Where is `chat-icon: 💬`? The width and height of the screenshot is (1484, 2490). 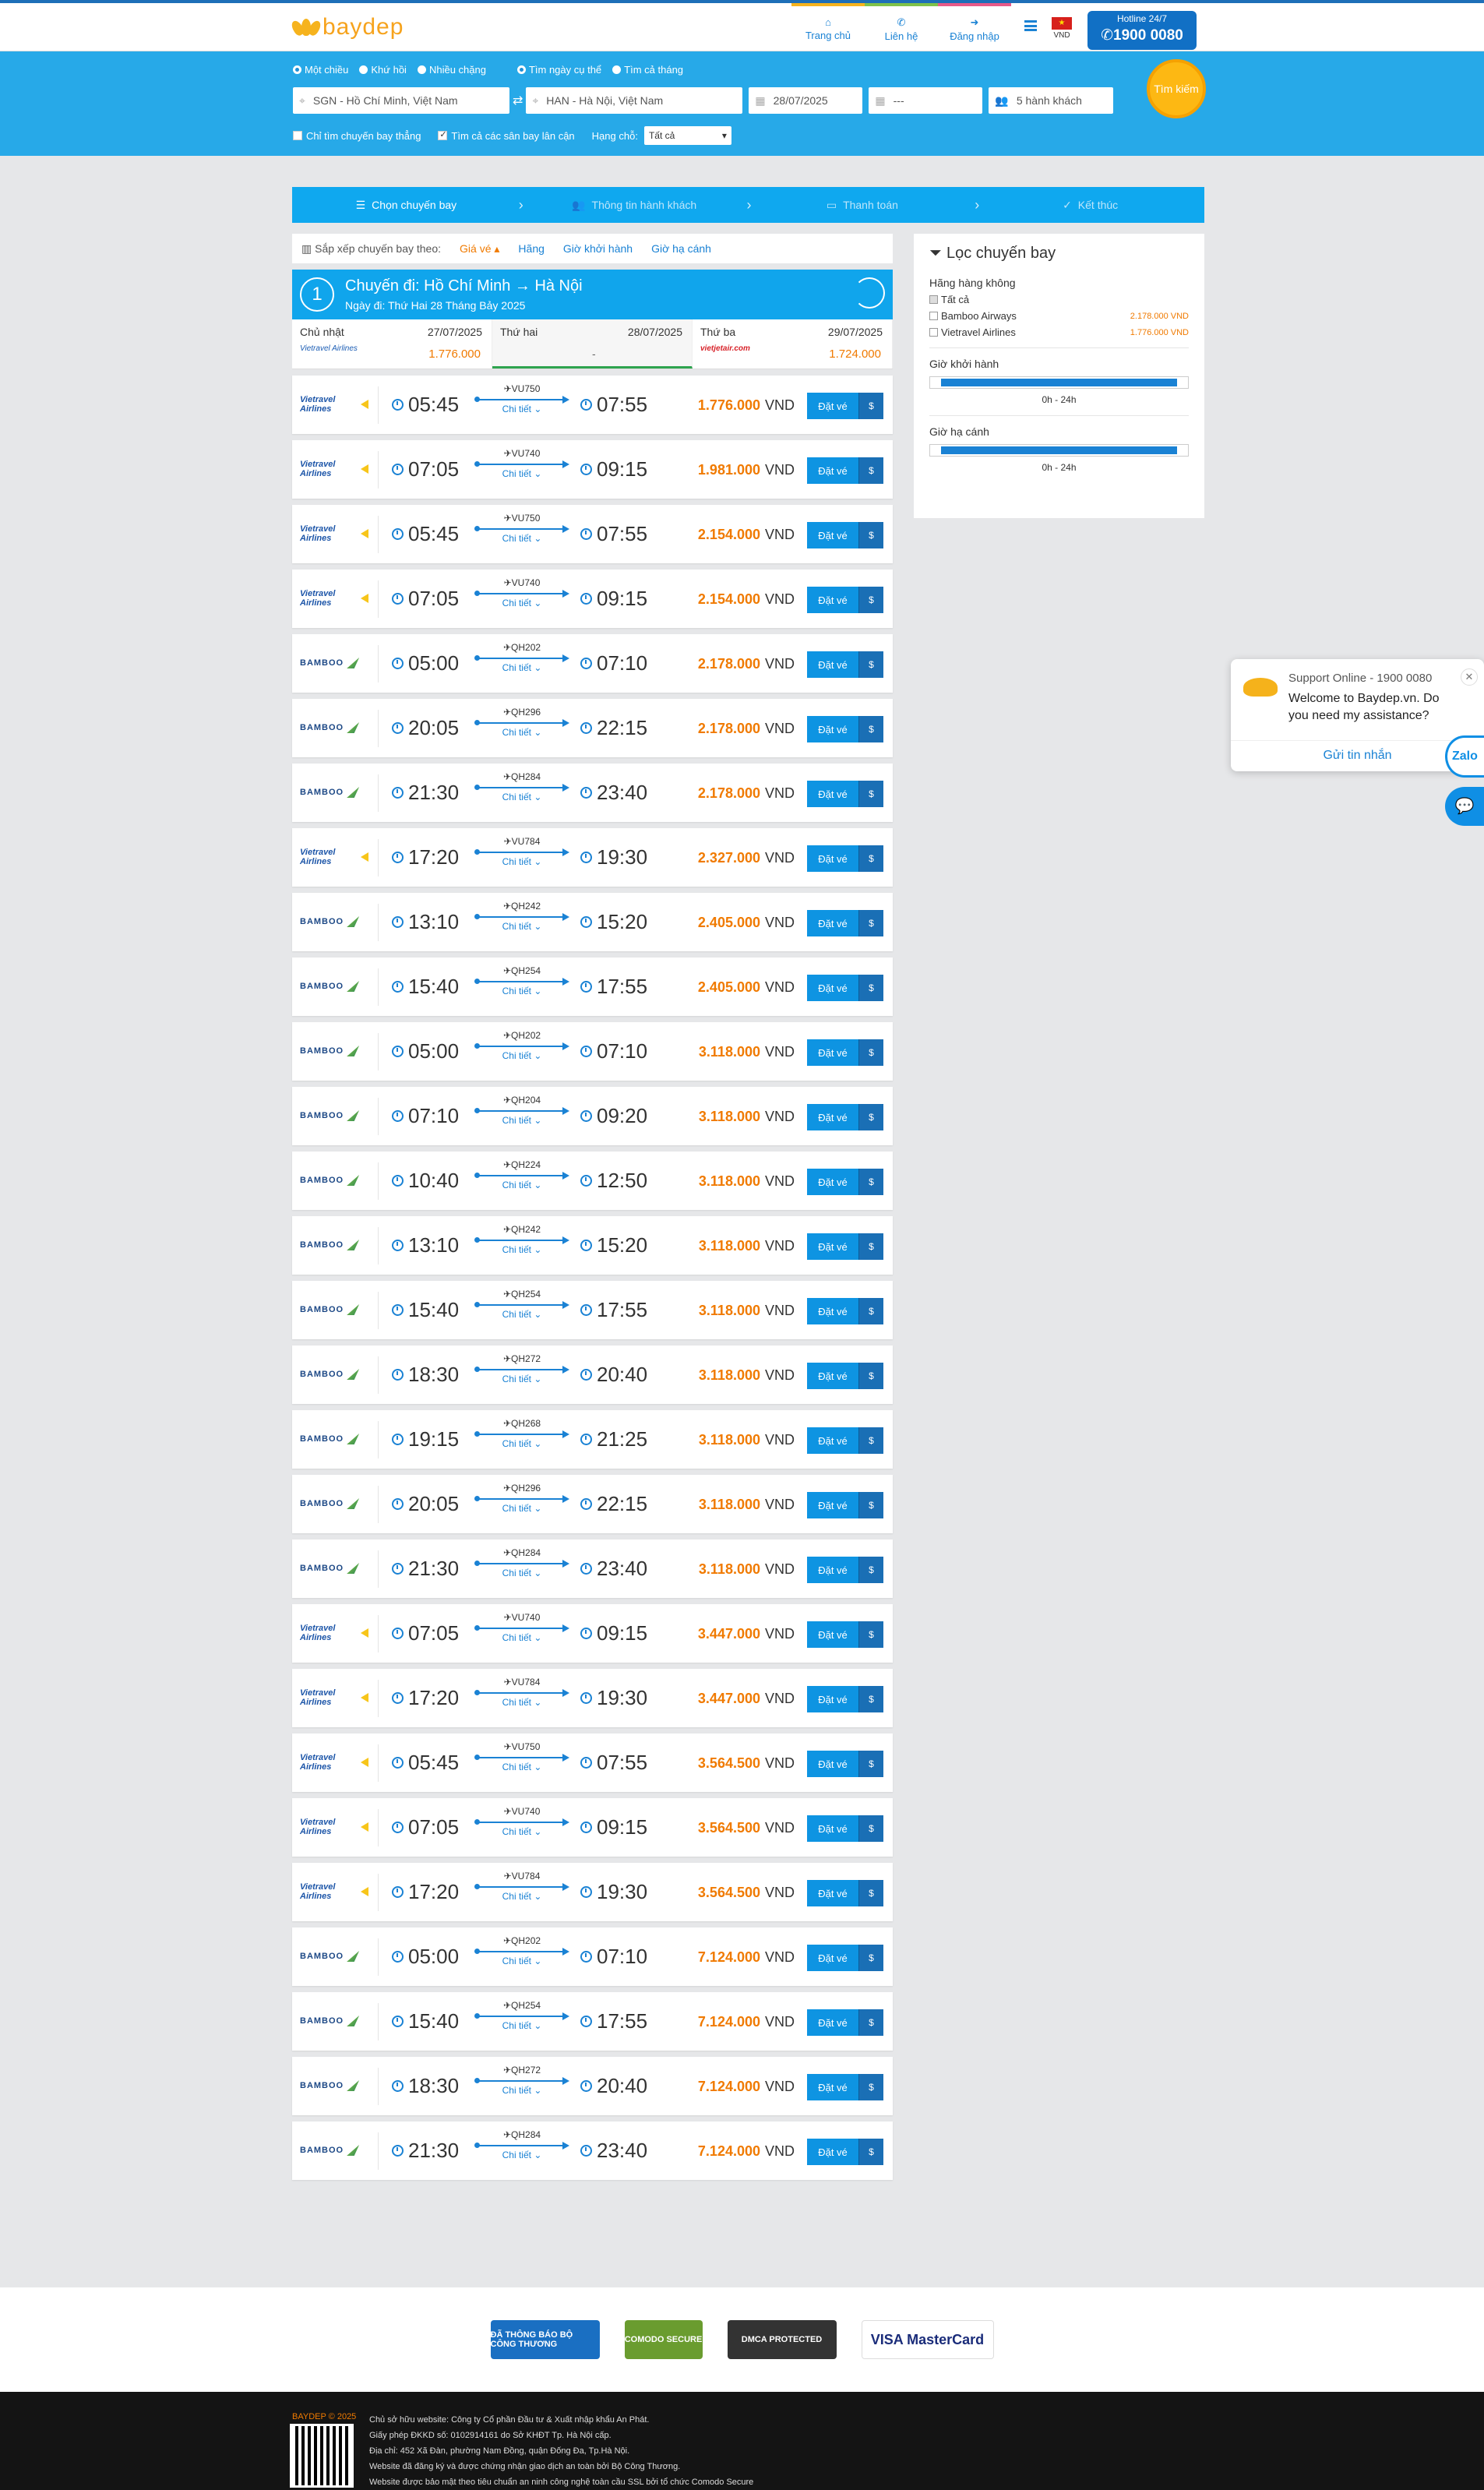 chat-icon: 💬 is located at coordinates (1464, 806).